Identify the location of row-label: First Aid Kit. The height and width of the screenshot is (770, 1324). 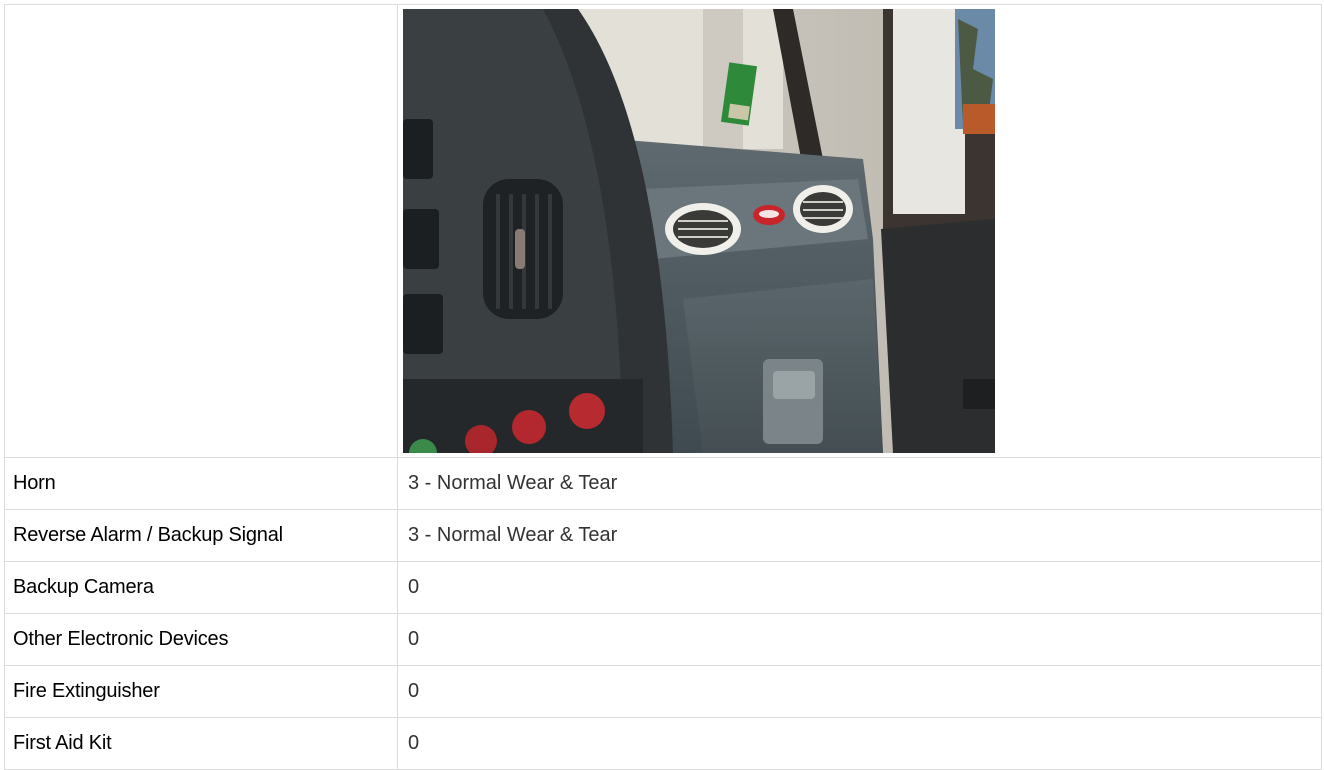
(201, 743).